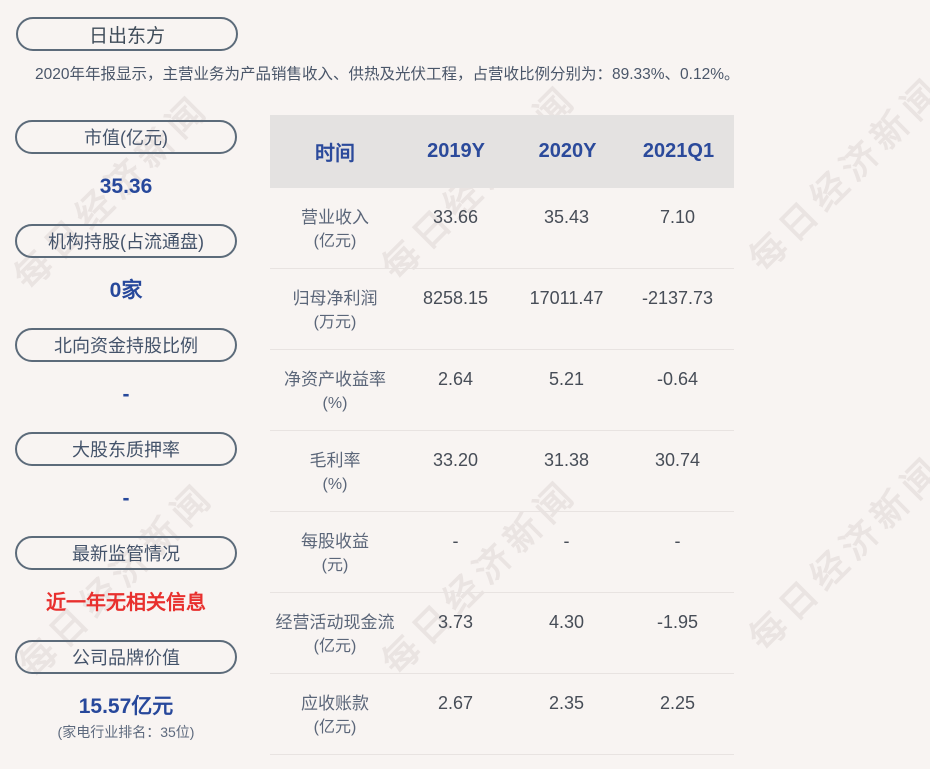  Describe the element at coordinates (502, 633) in the screenshot. I see `table-row: 经营活动现金流 (亿元) 3.73 4.30 -1.95` at that location.